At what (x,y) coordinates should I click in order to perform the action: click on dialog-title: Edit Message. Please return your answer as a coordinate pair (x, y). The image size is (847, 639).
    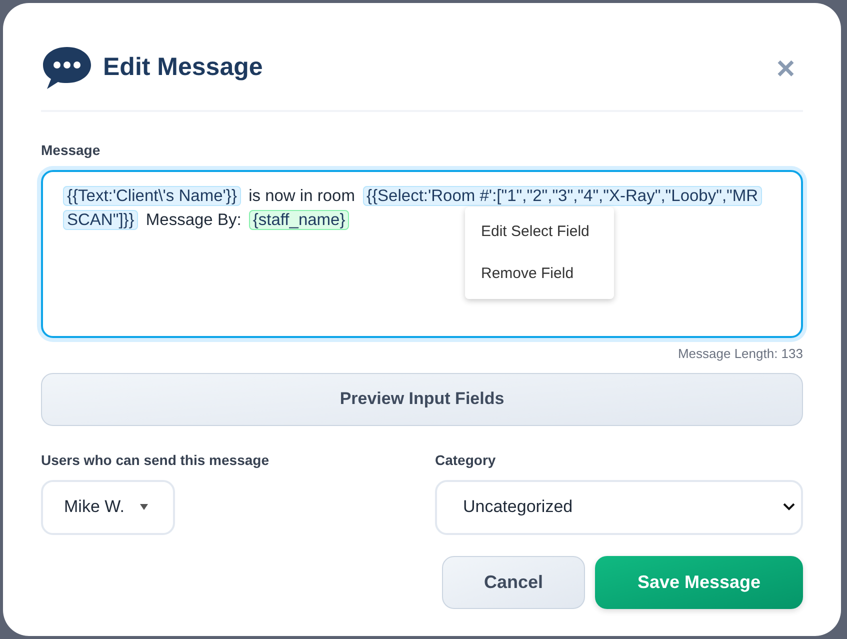
    Looking at the image, I should click on (183, 68).